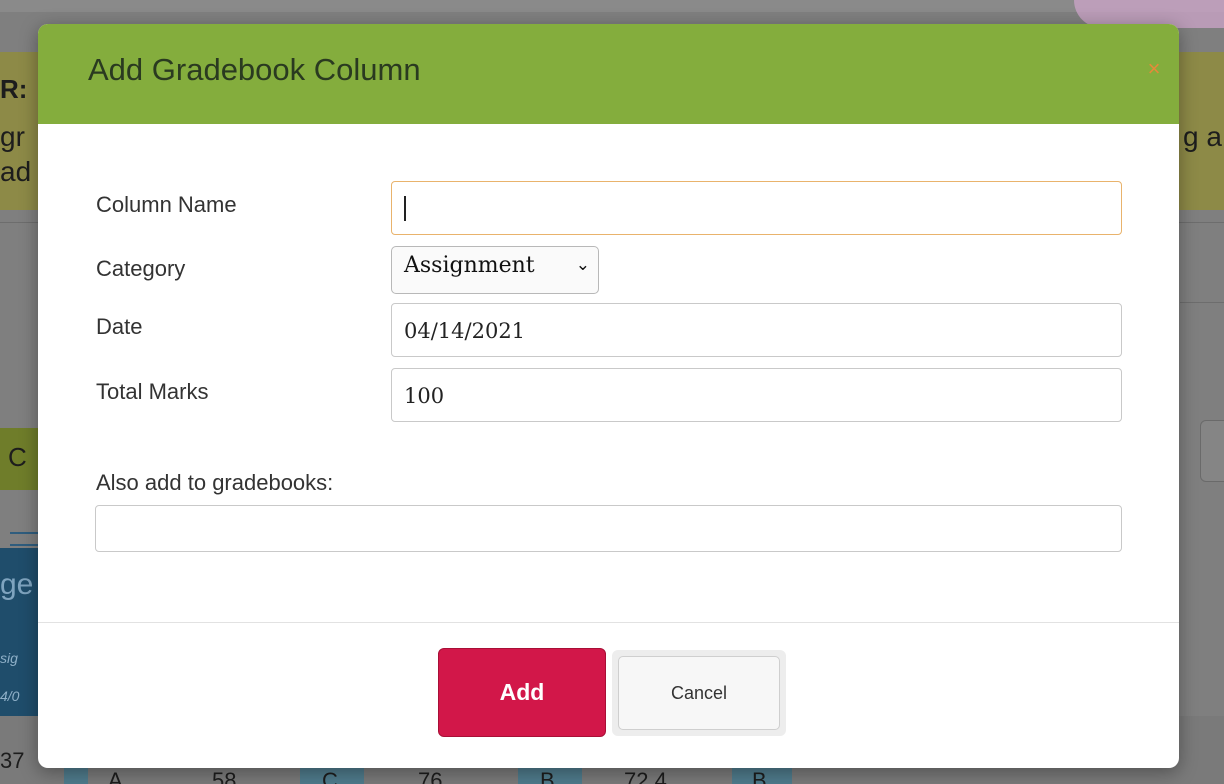 The image size is (1224, 784). I want to click on banner-text-fragment: gr, so click(12, 136).